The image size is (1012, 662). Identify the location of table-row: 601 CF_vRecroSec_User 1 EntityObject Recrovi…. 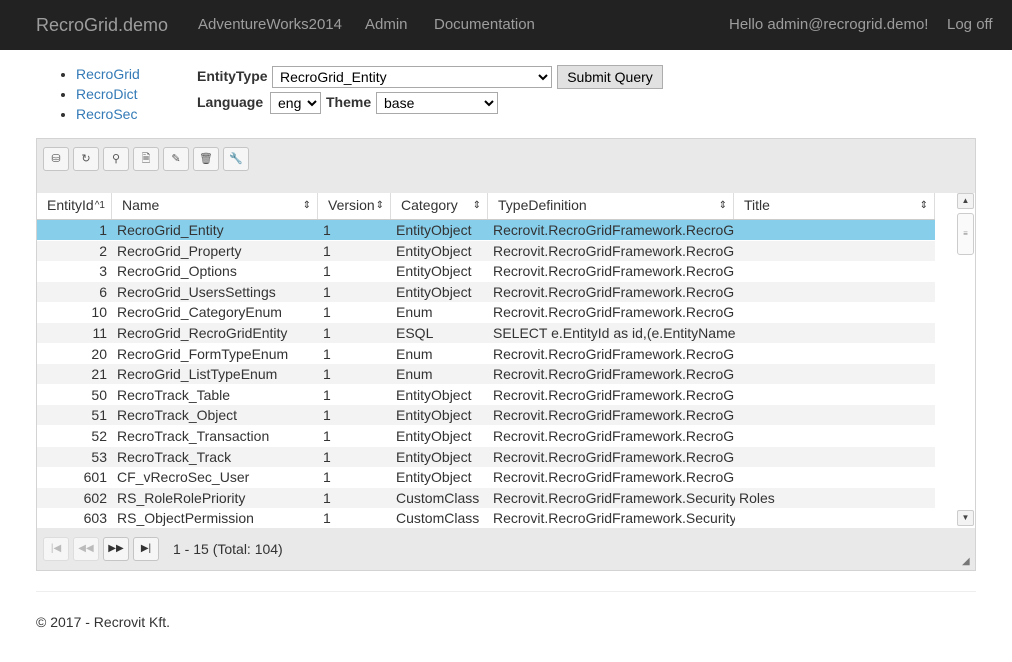
(486, 477).